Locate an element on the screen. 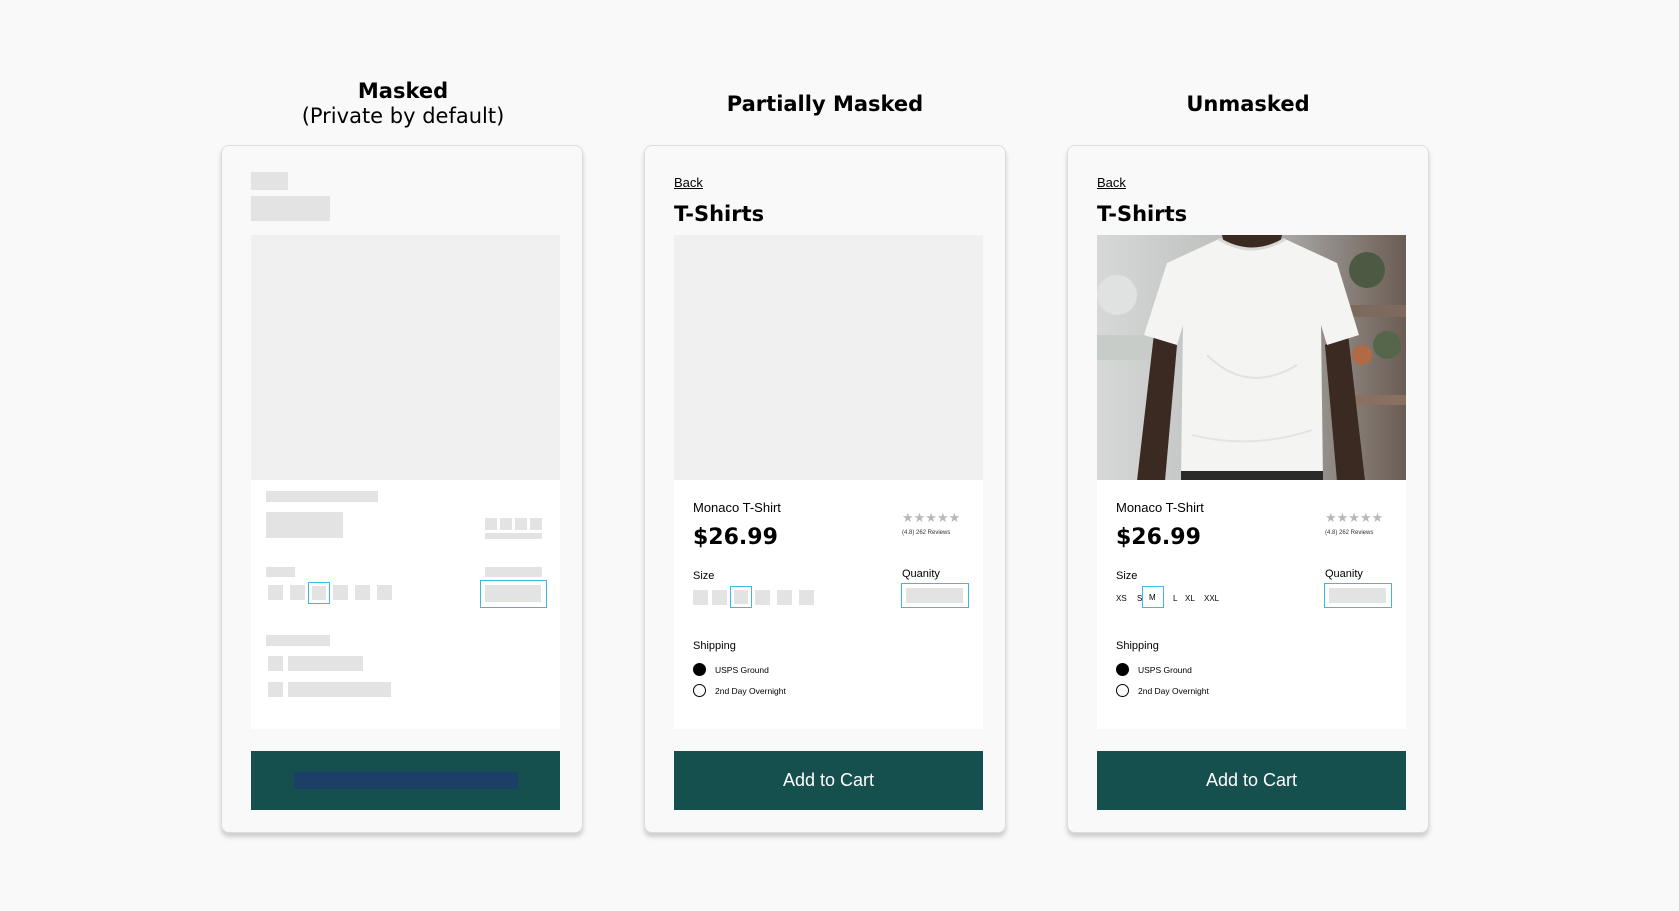  masked-cta-label is located at coordinates (406, 780).